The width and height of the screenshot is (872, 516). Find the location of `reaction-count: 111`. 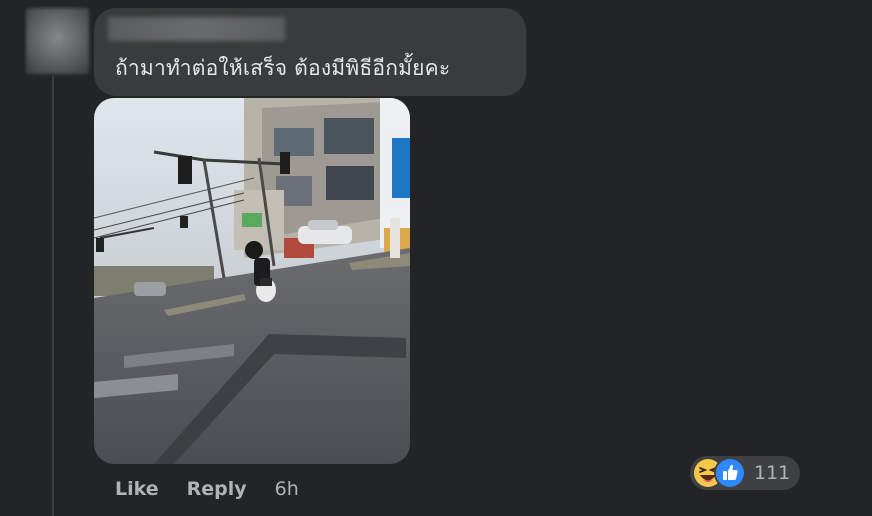

reaction-count: 111 is located at coordinates (772, 473).